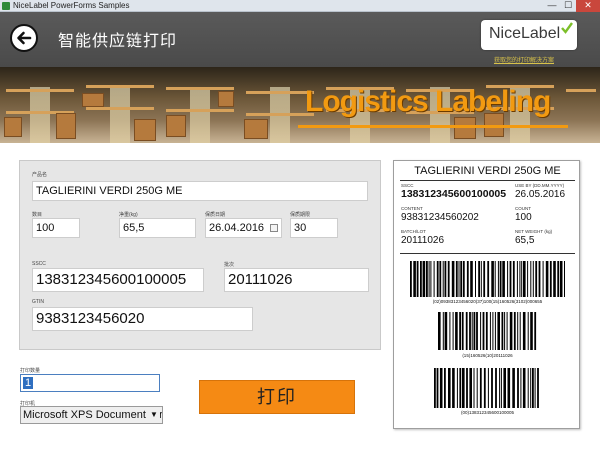  Describe the element at coordinates (314, 228) in the screenshot. I see `days-input: 30` at that location.